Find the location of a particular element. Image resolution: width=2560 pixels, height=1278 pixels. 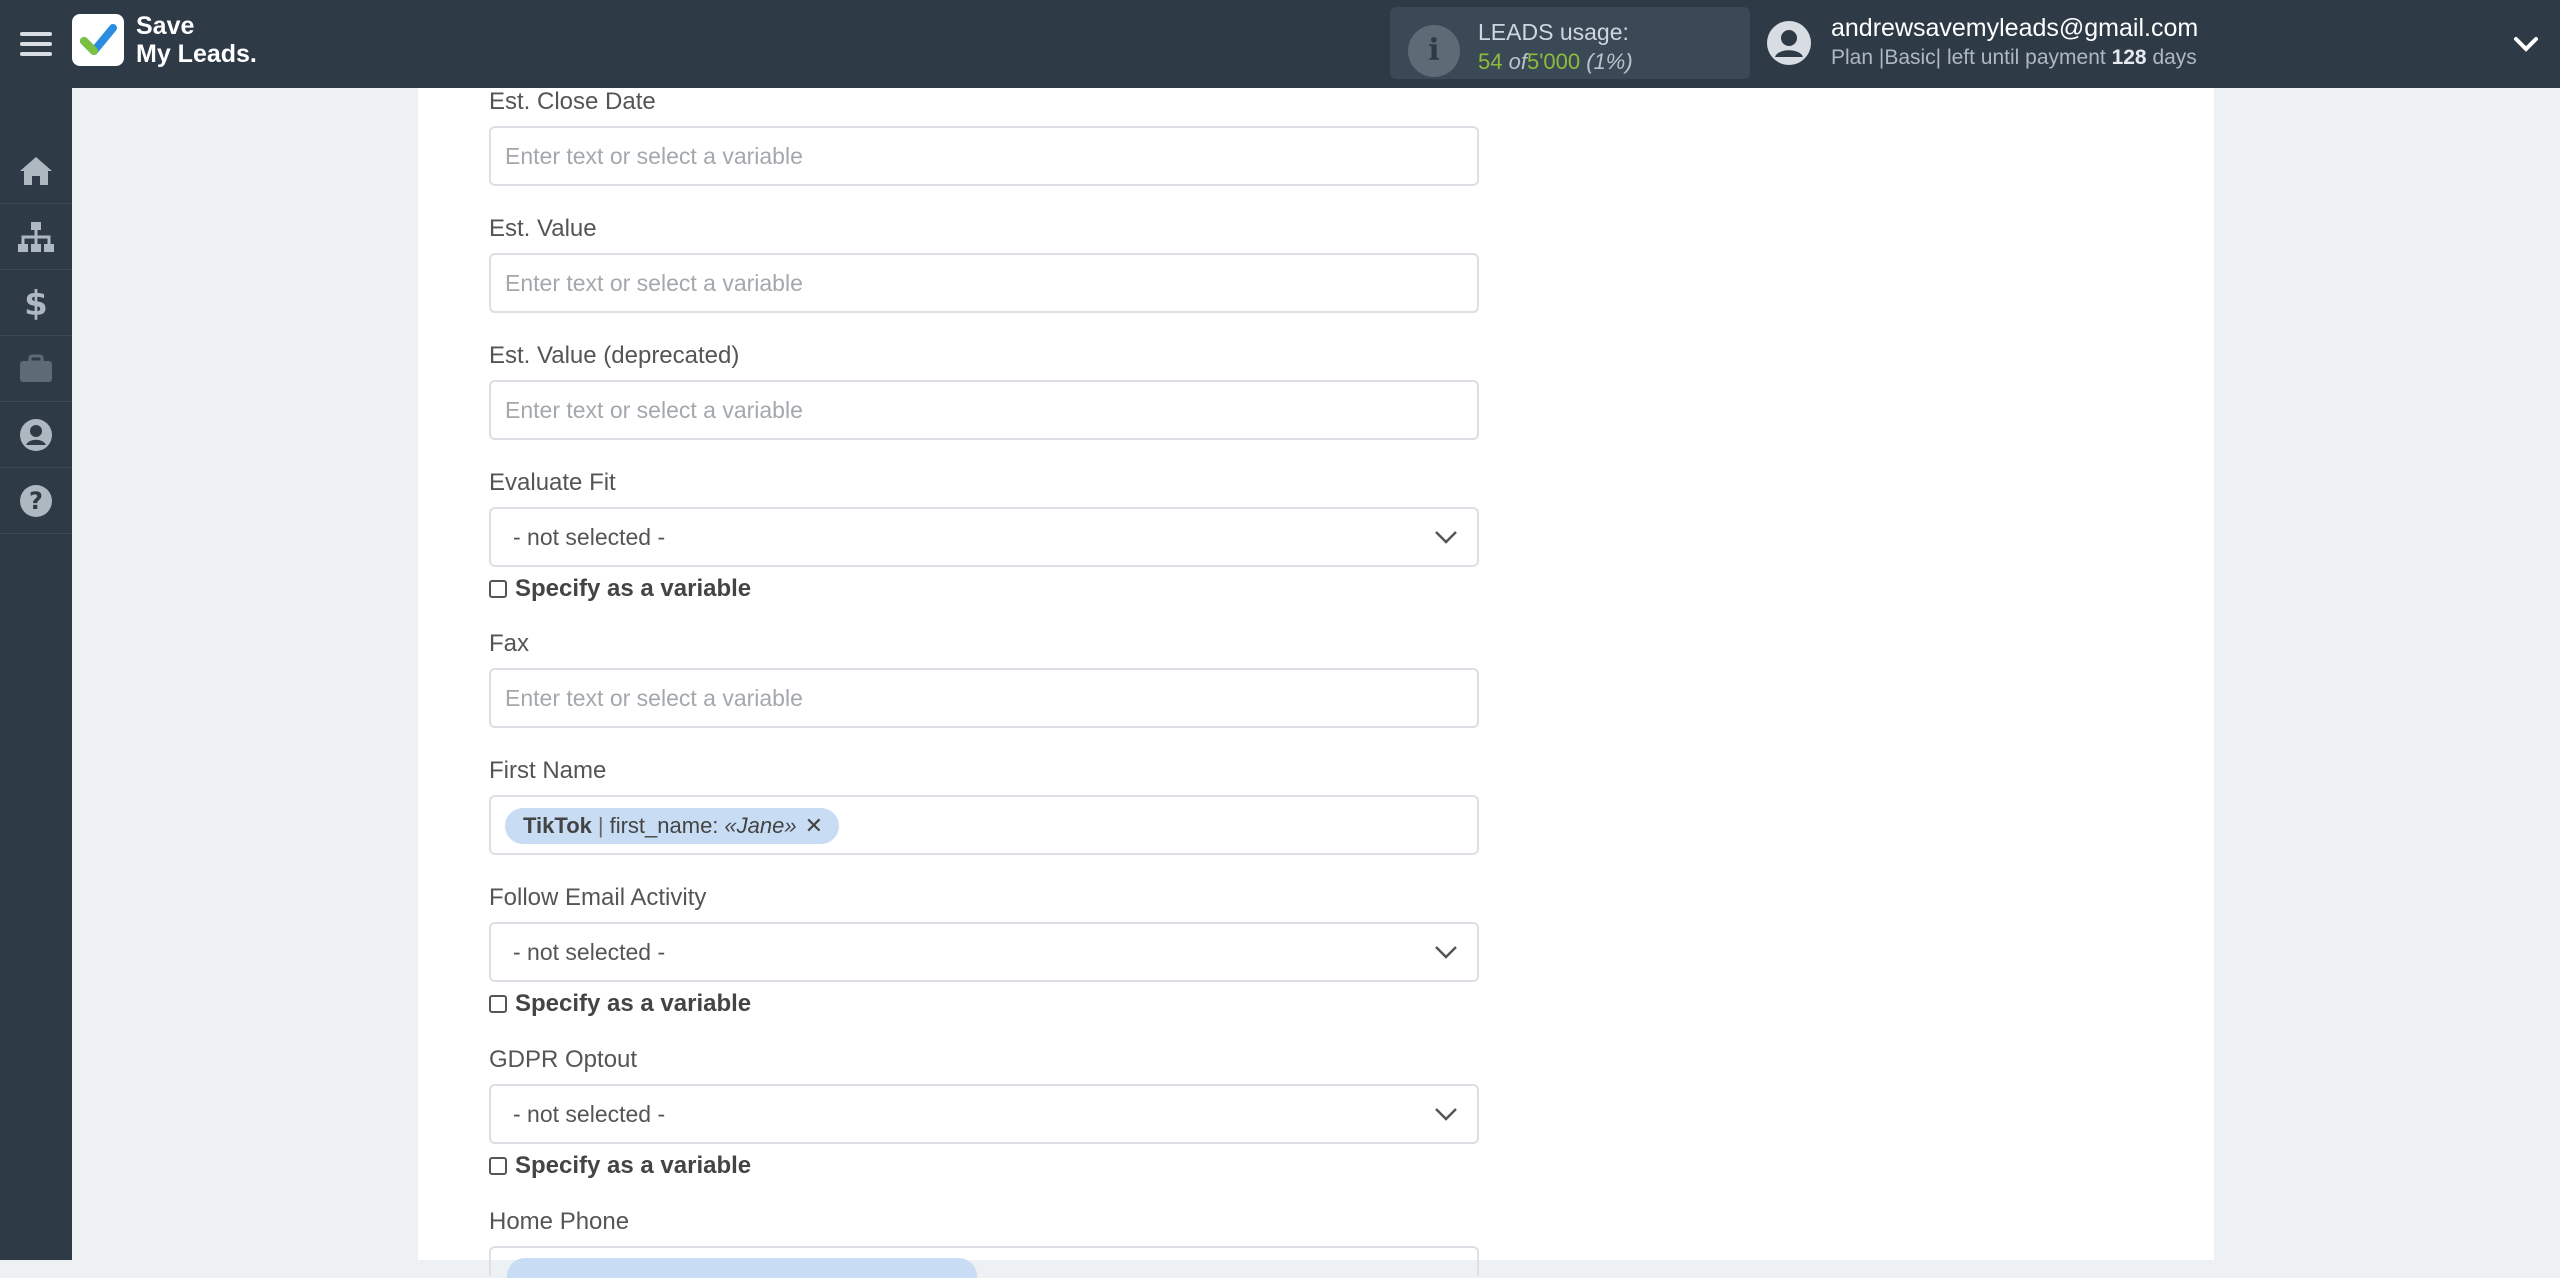

usage-percent: (1%) is located at coordinates (1609, 61).